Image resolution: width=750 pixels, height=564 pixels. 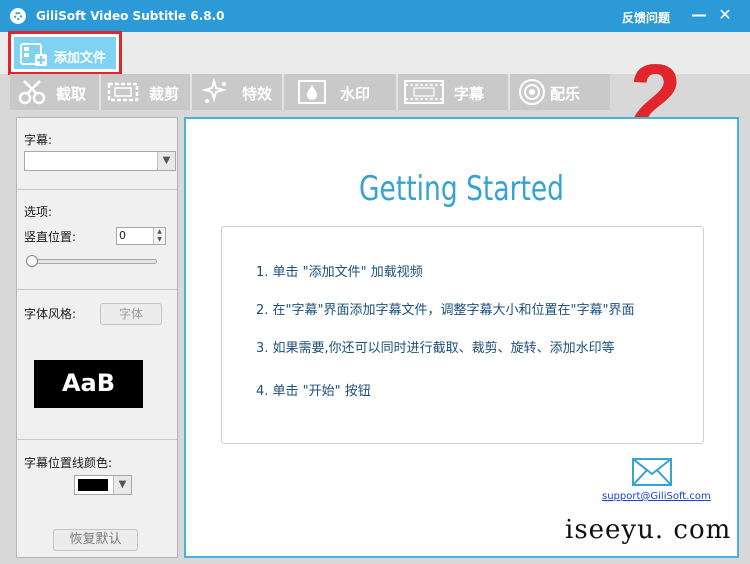 I want to click on add-file-button: 添加文件, so click(x=65, y=53).